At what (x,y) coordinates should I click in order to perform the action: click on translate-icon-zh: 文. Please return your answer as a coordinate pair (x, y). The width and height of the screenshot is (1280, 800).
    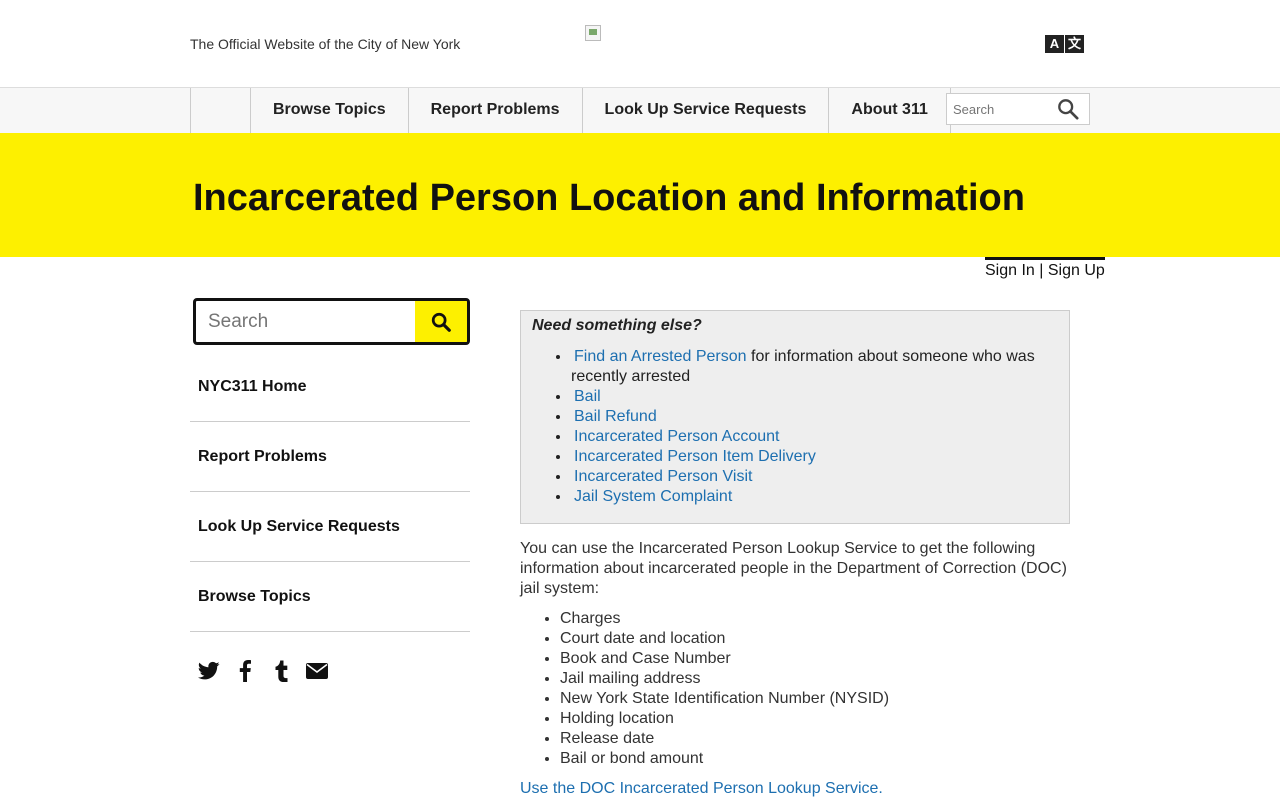
    Looking at the image, I should click on (1074, 44).